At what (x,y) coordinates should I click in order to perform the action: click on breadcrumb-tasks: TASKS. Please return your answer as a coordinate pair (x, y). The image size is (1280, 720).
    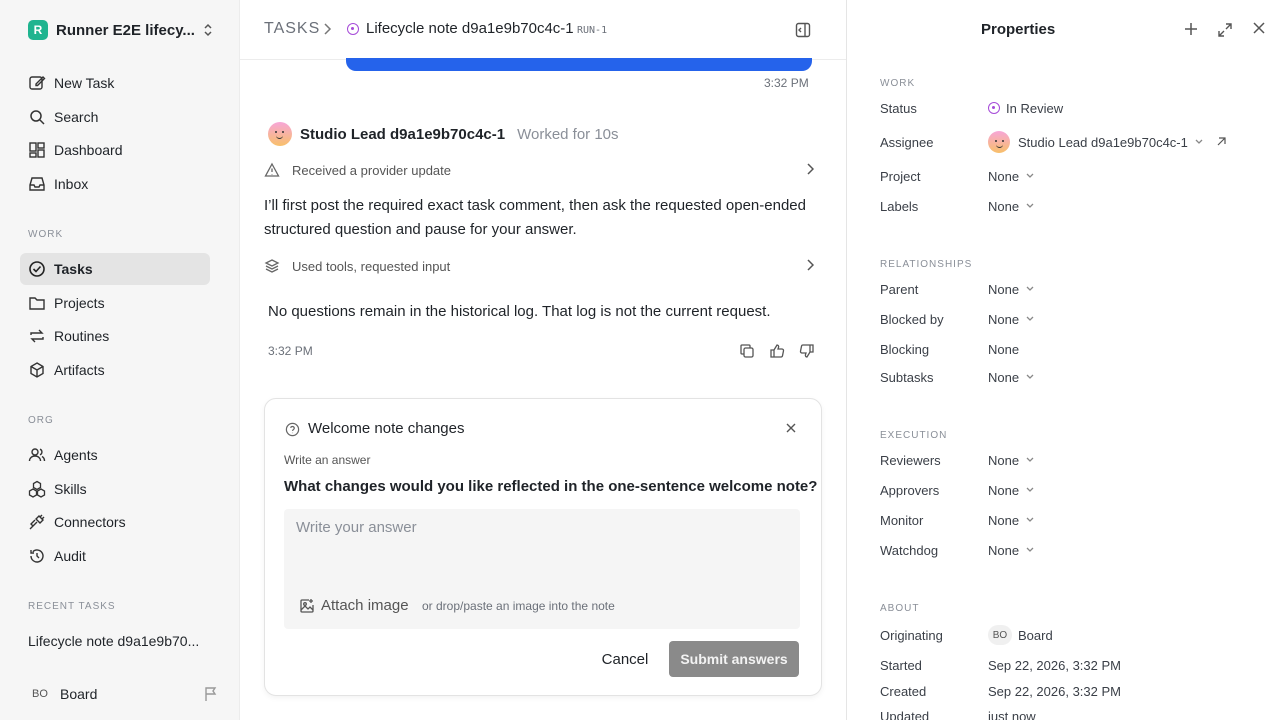
    Looking at the image, I should click on (292, 29).